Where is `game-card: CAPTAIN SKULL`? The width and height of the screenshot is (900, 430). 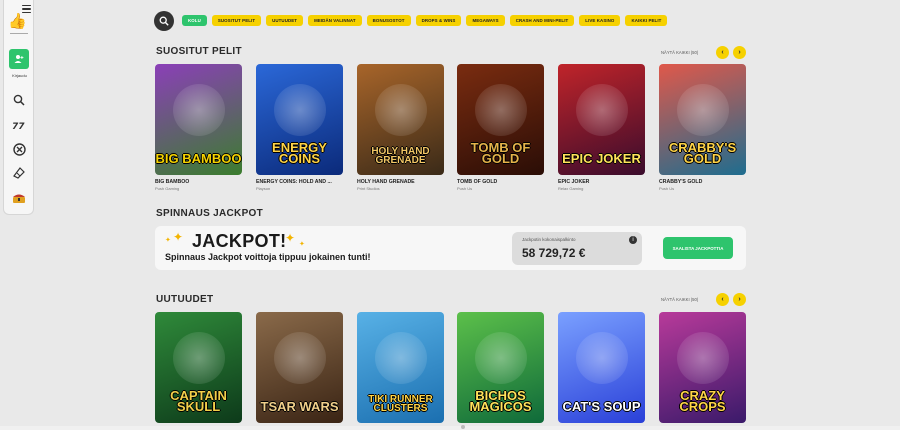
game-card: CAPTAIN SKULL is located at coordinates (198, 367).